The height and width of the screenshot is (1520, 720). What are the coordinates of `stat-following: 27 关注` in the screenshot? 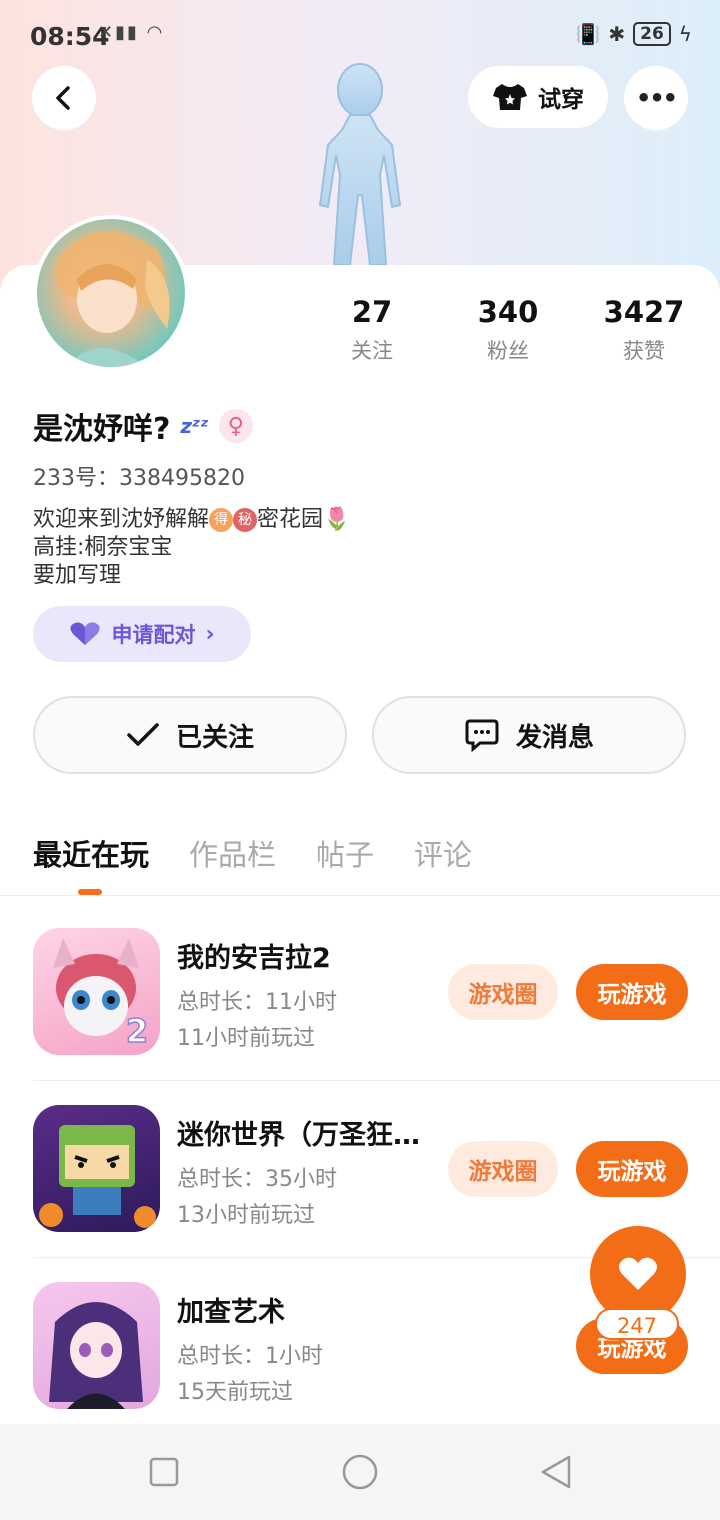 It's located at (372, 330).